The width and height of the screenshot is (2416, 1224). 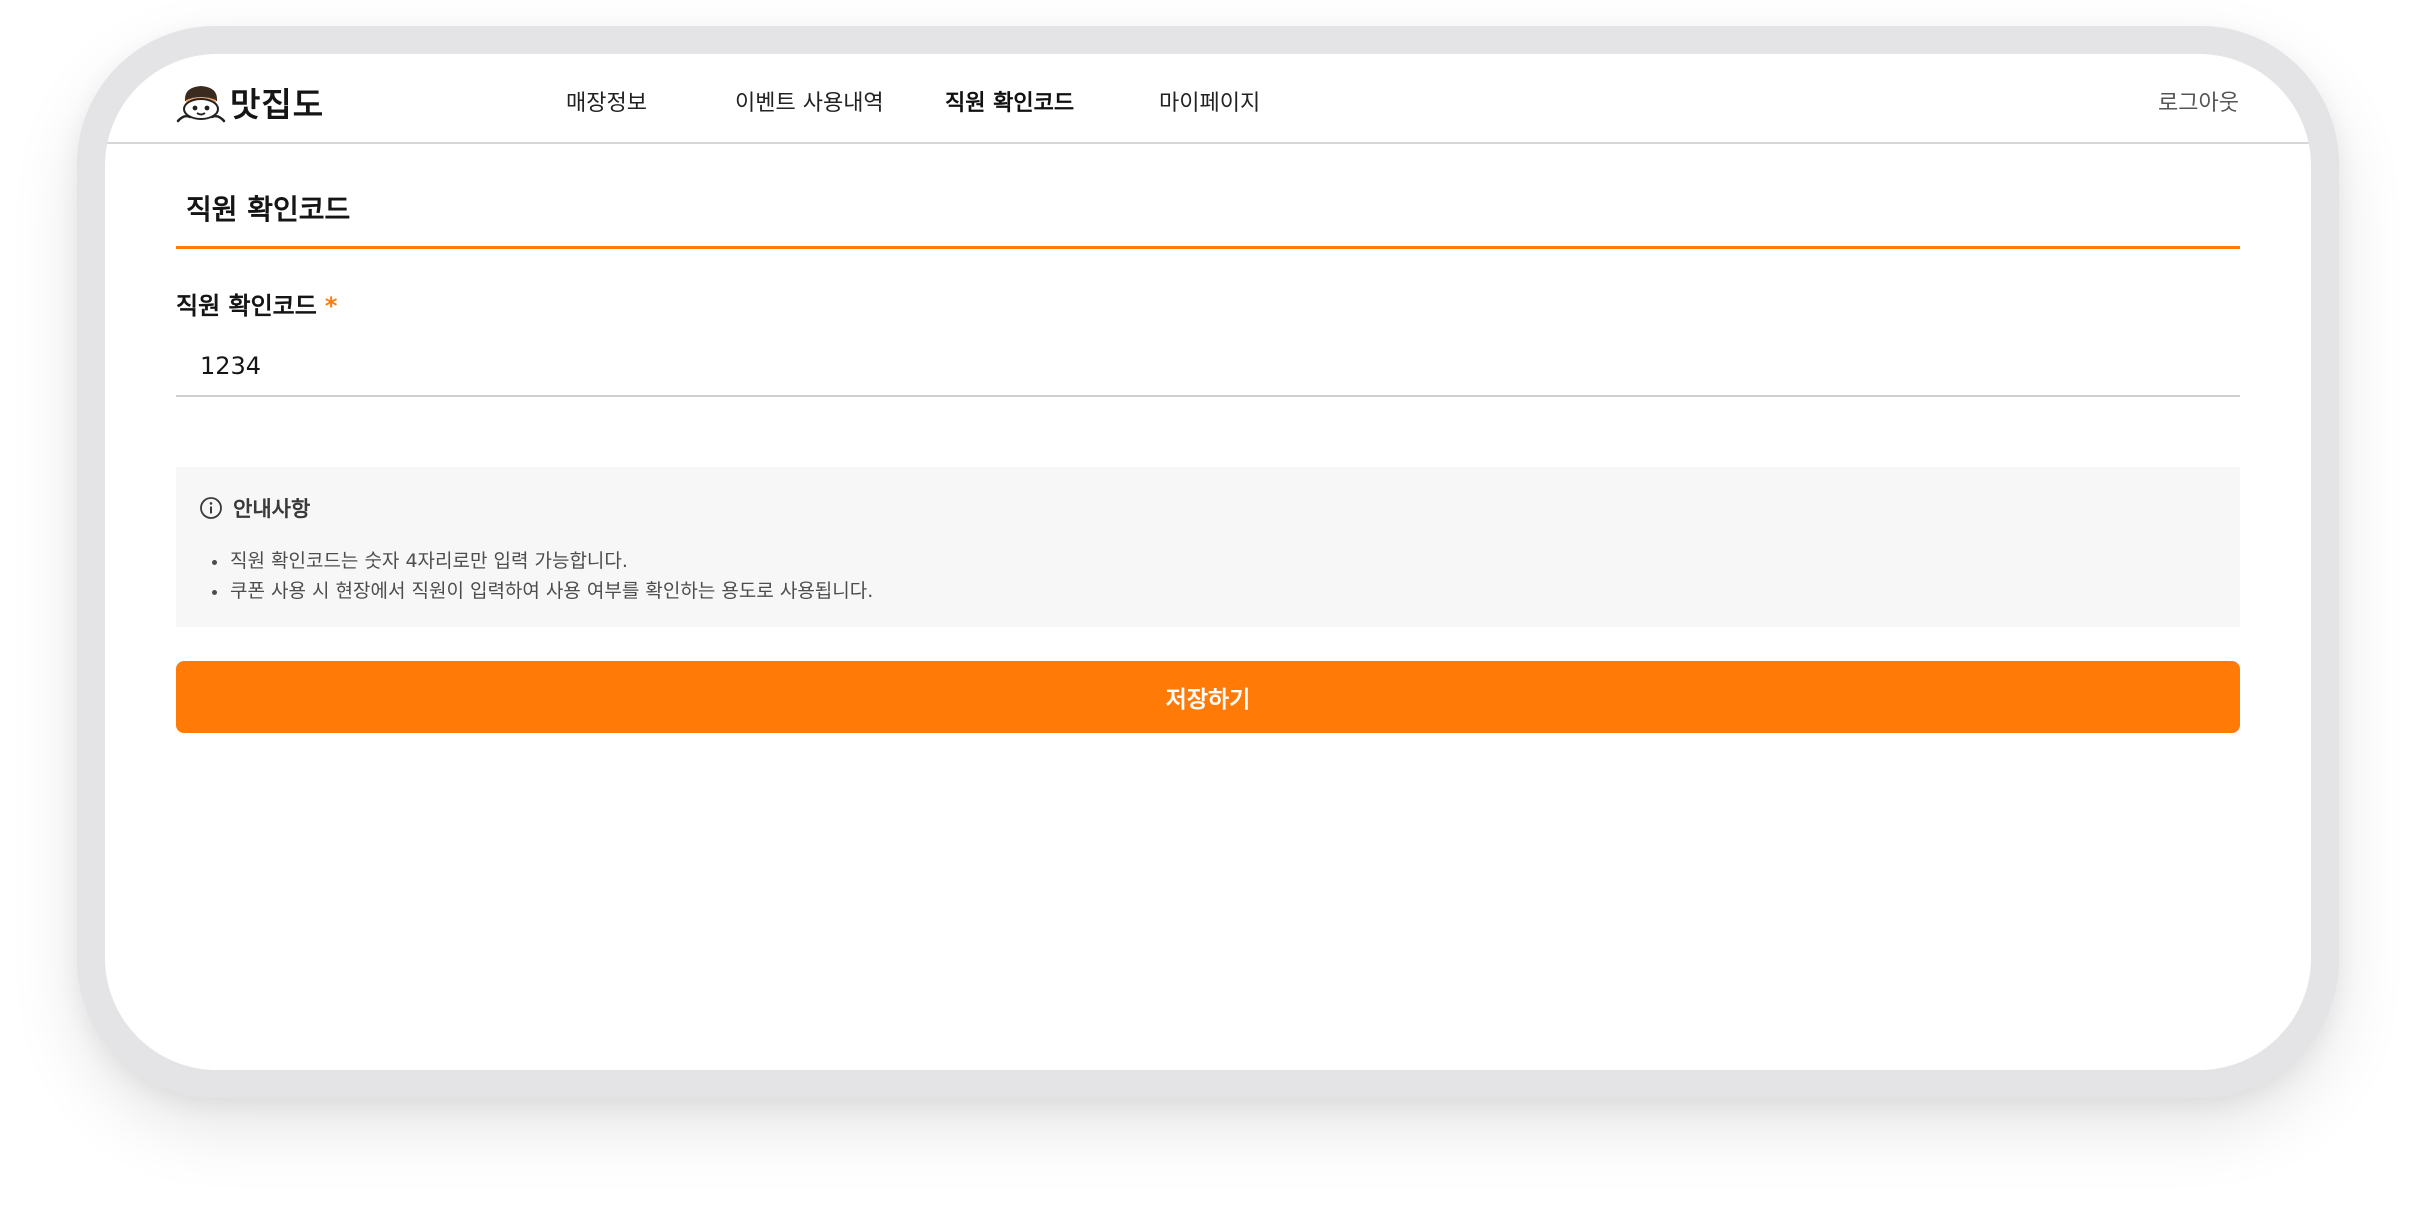 What do you see at coordinates (201, 104) in the screenshot?
I see `chef-mascot-icon` at bounding box center [201, 104].